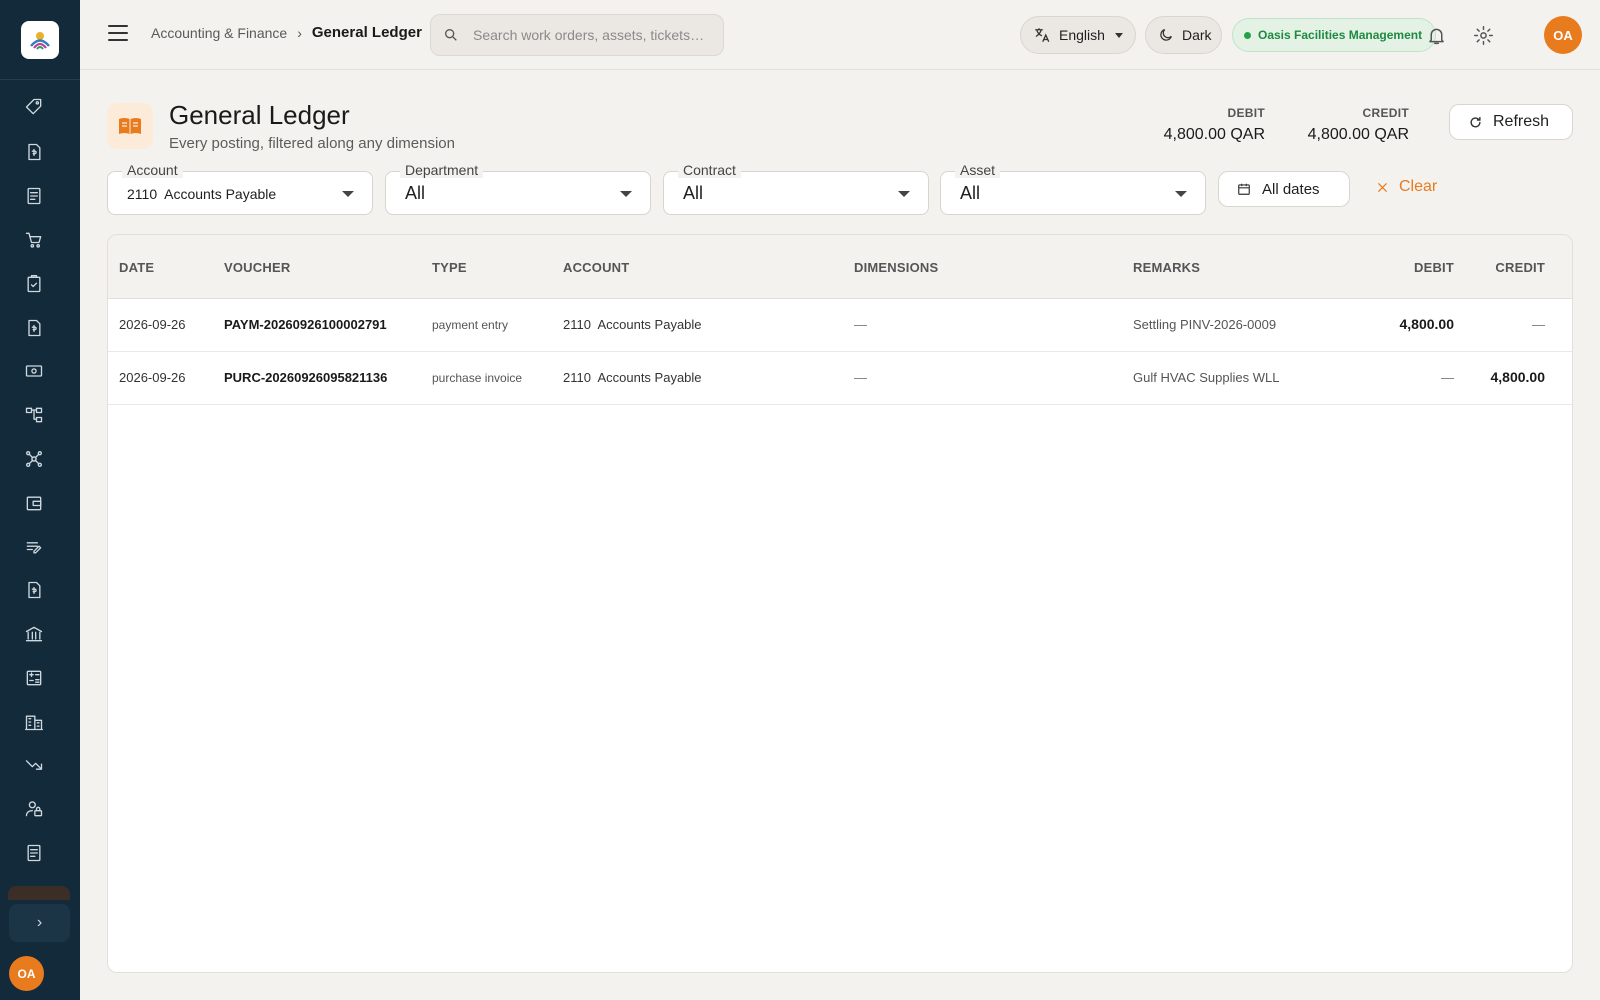  I want to click on search-box, so click(577, 35).